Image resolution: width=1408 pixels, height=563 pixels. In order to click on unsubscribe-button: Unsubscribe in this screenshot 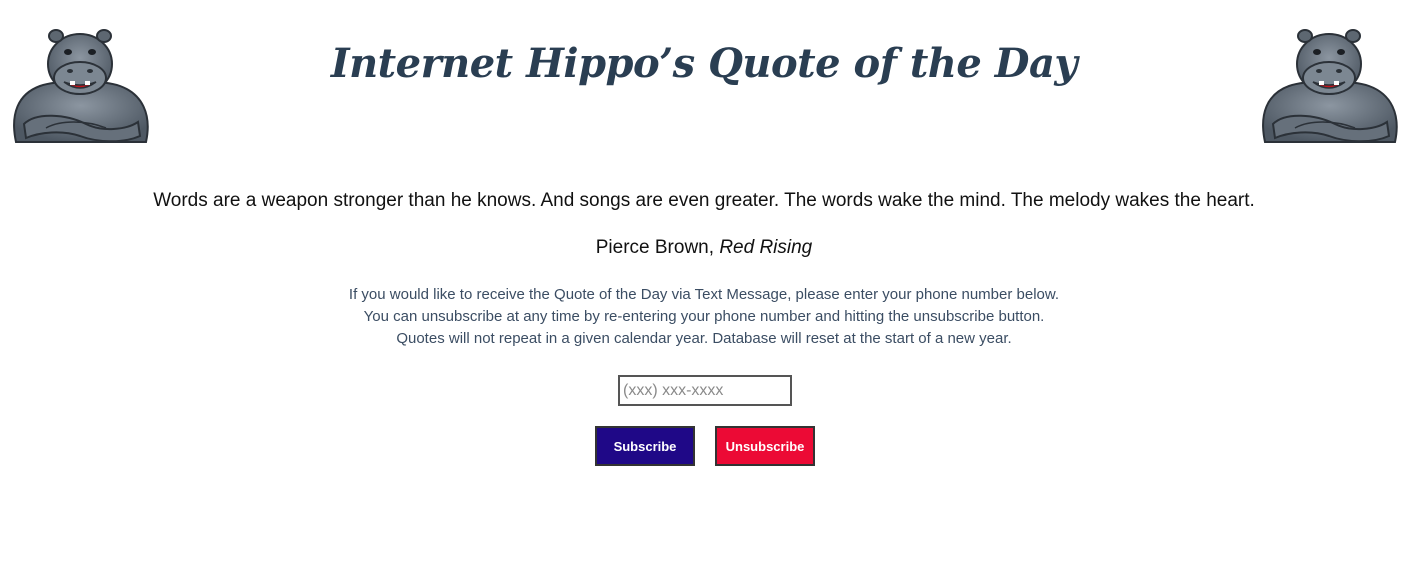, I will do `click(765, 446)`.